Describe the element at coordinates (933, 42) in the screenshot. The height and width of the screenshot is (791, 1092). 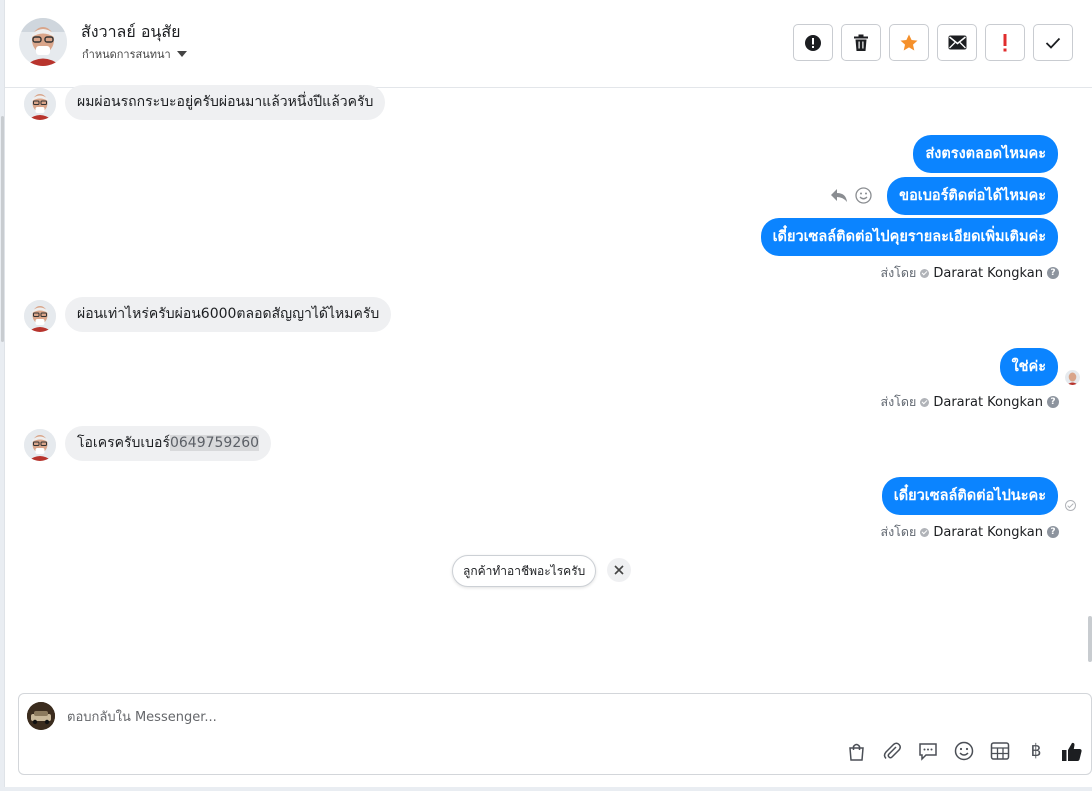
I see `header-actions` at that location.